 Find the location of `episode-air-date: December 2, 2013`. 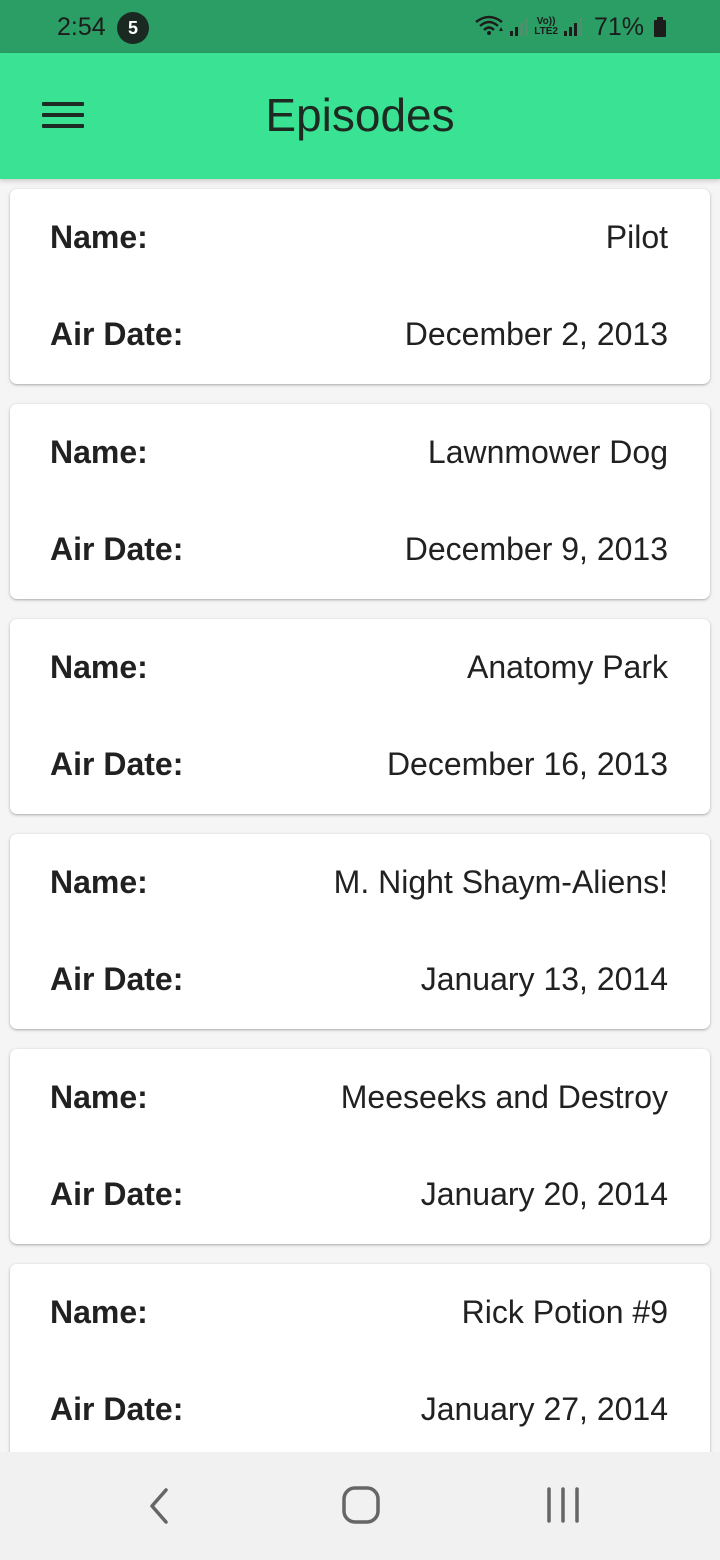

episode-air-date: December 2, 2013 is located at coordinates (536, 333).